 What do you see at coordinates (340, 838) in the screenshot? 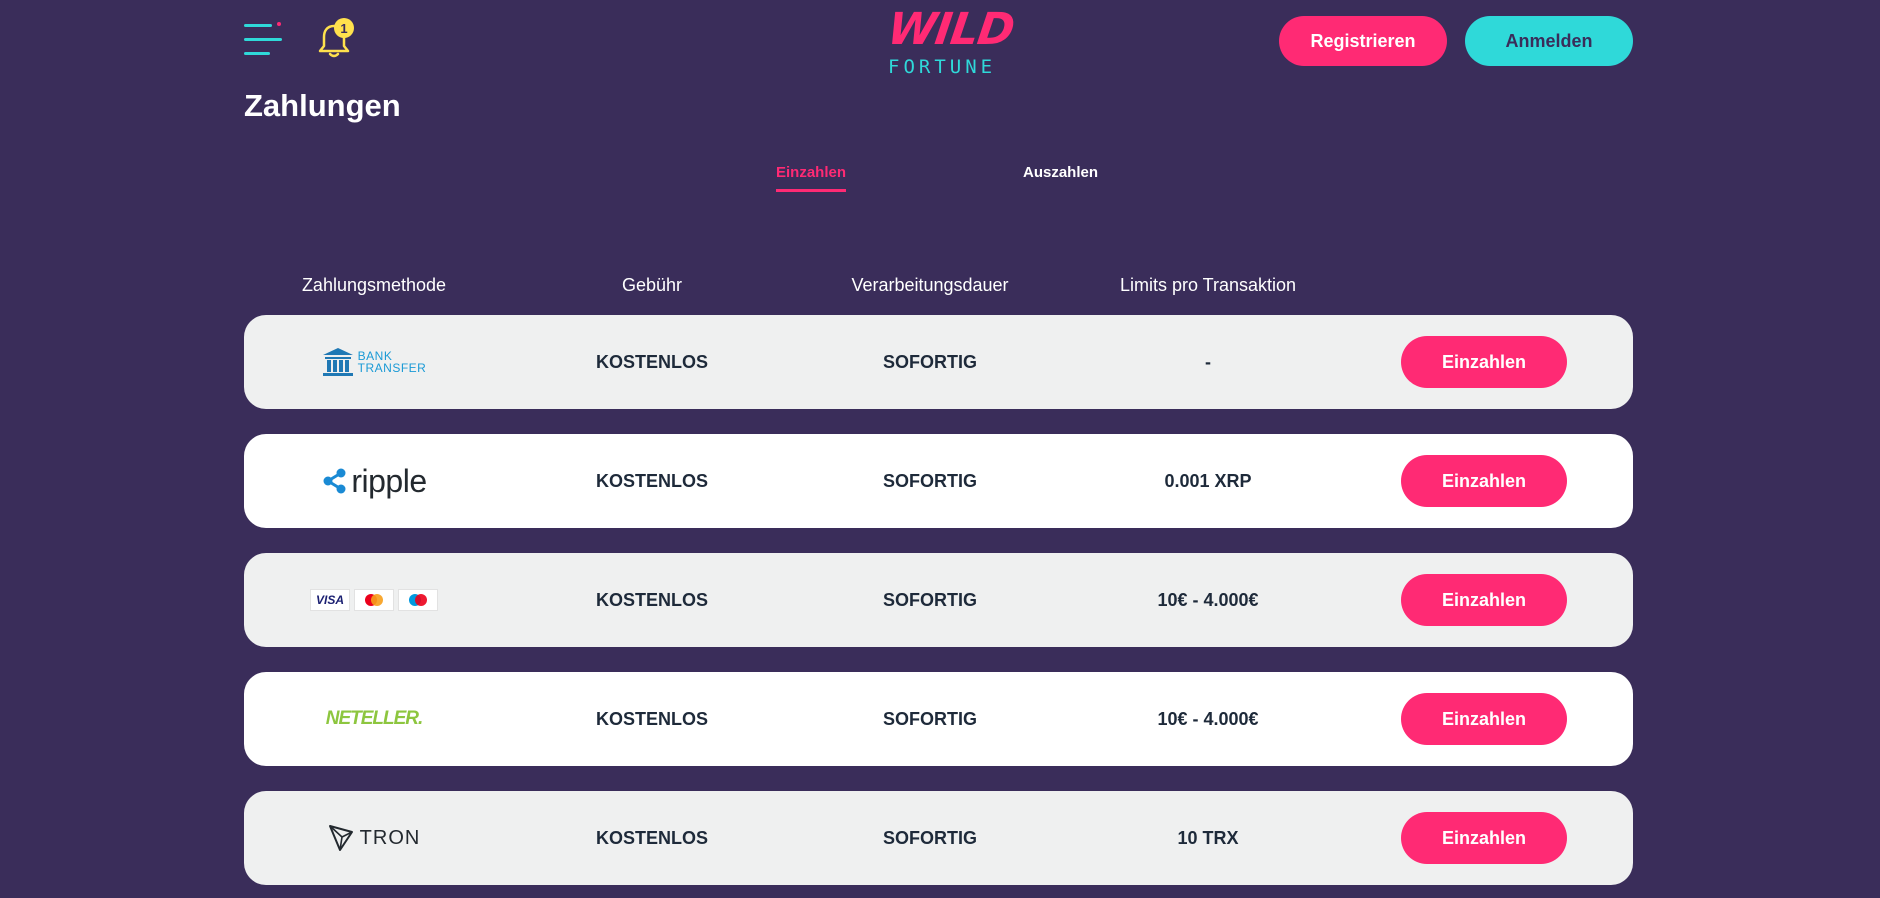
I see `tron-icon` at bounding box center [340, 838].